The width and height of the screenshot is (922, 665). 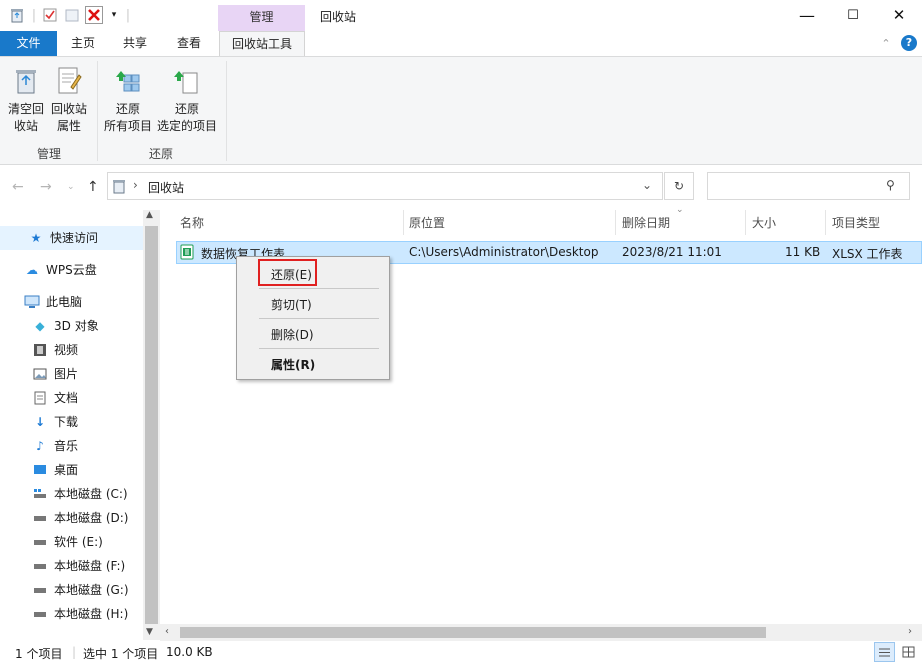 I want to click on help-icon: ?, so click(x=909, y=43).